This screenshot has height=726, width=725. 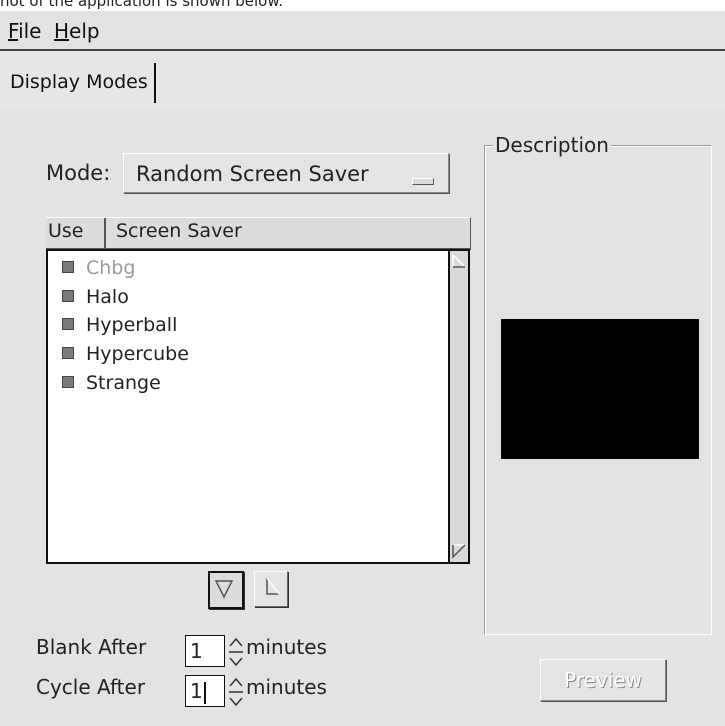 I want to click on mode-option-menu: Random Screen Saver, so click(x=286, y=173).